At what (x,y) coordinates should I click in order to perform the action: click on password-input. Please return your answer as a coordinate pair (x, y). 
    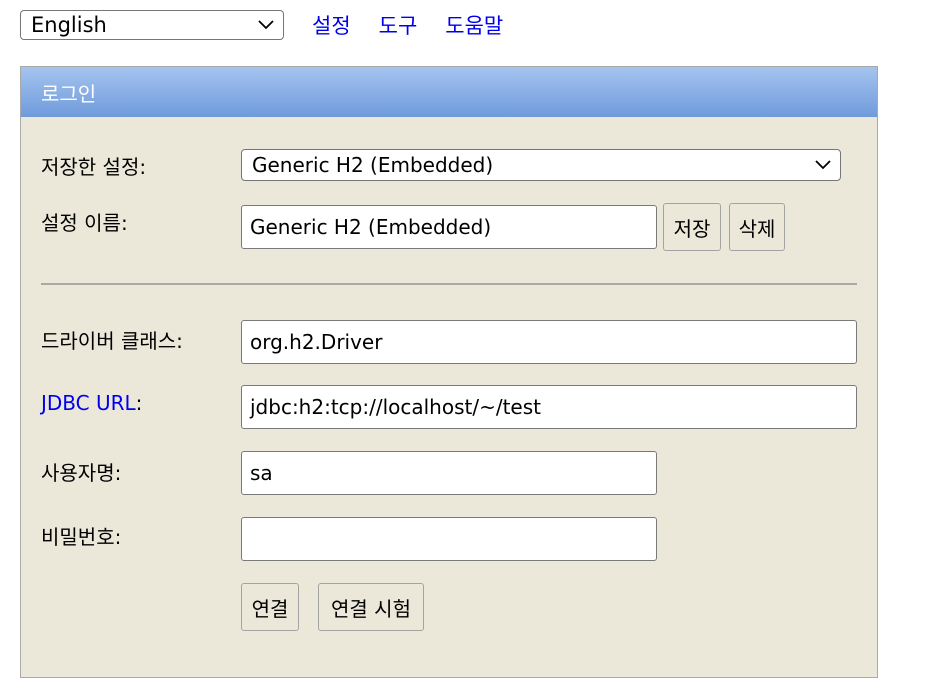
    Looking at the image, I should click on (449, 539).